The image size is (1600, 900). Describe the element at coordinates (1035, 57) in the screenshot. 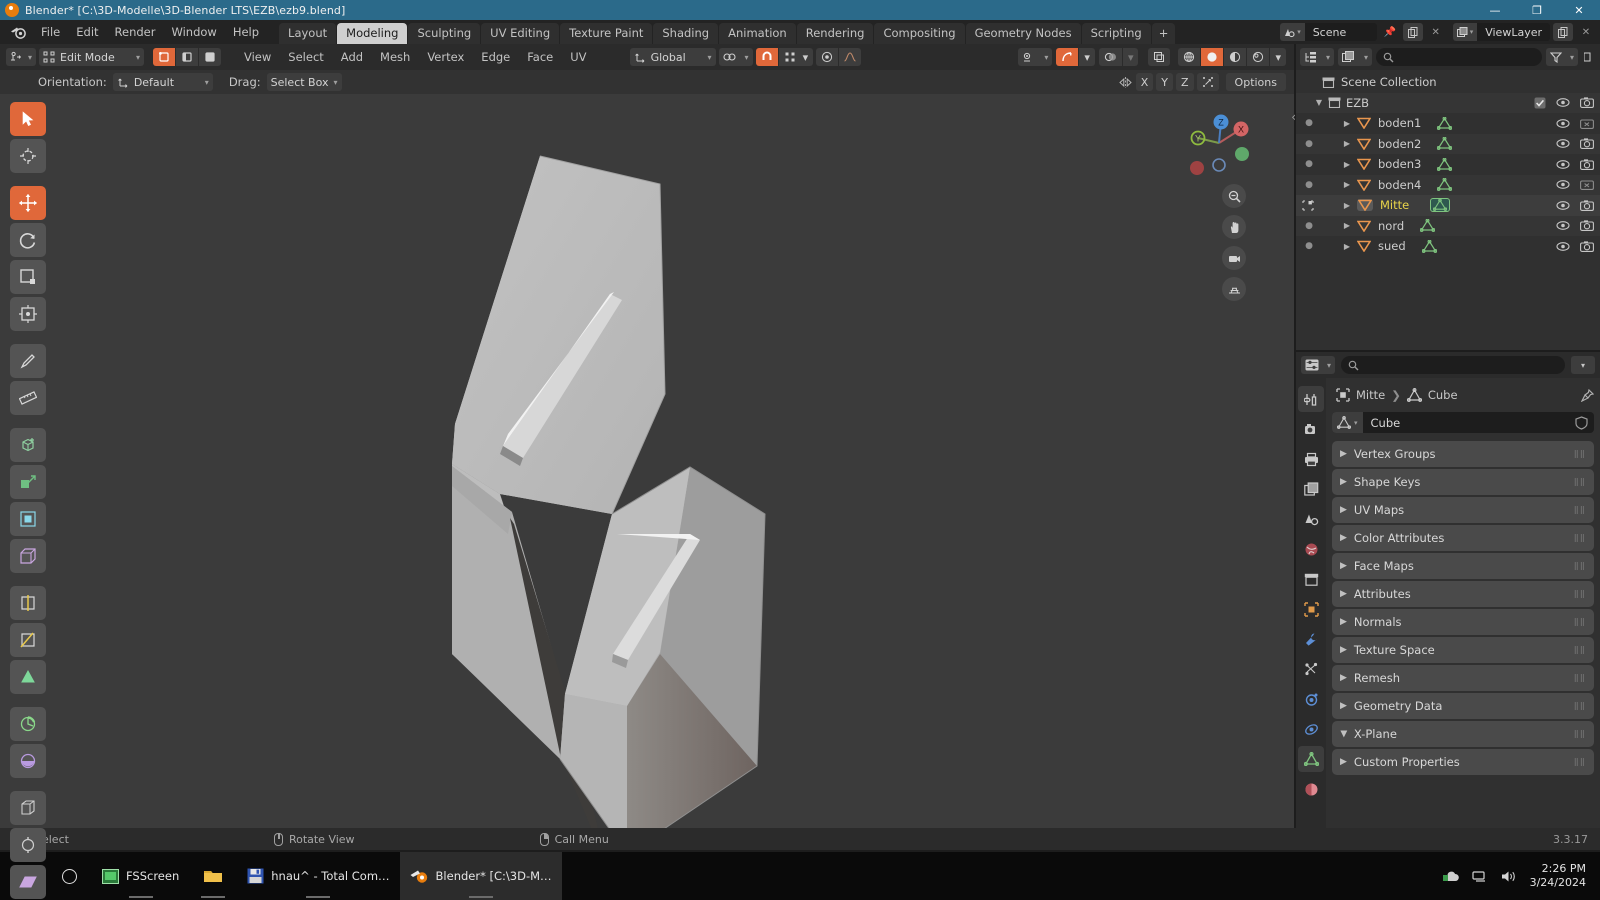

I see `object-visibility-selector: ▾` at that location.